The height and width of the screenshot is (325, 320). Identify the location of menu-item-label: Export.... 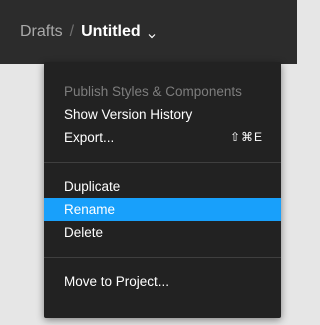
(89, 137).